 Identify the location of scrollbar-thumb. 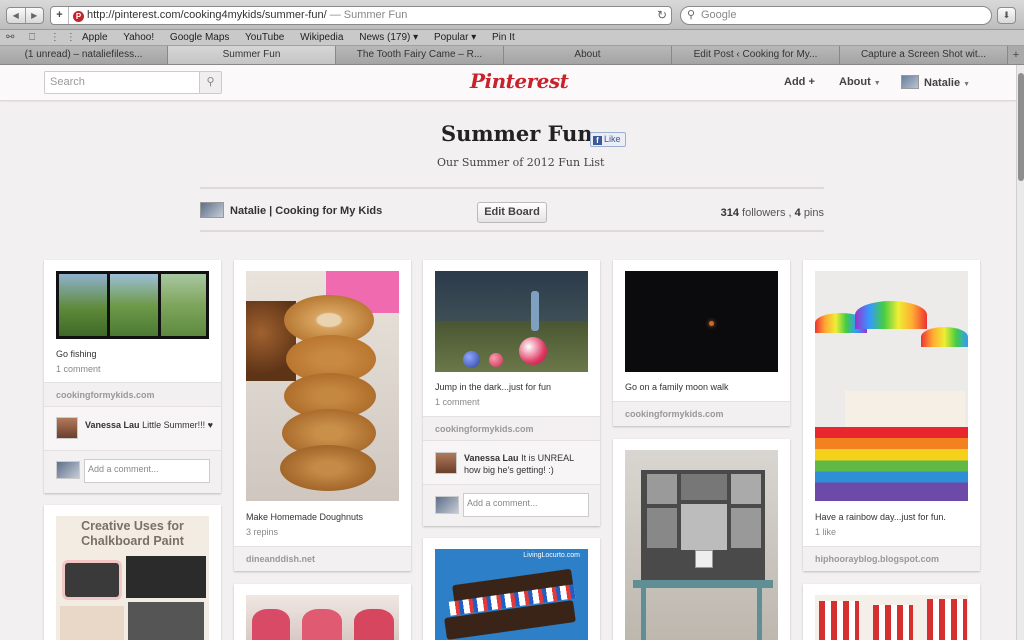
(1021, 127).